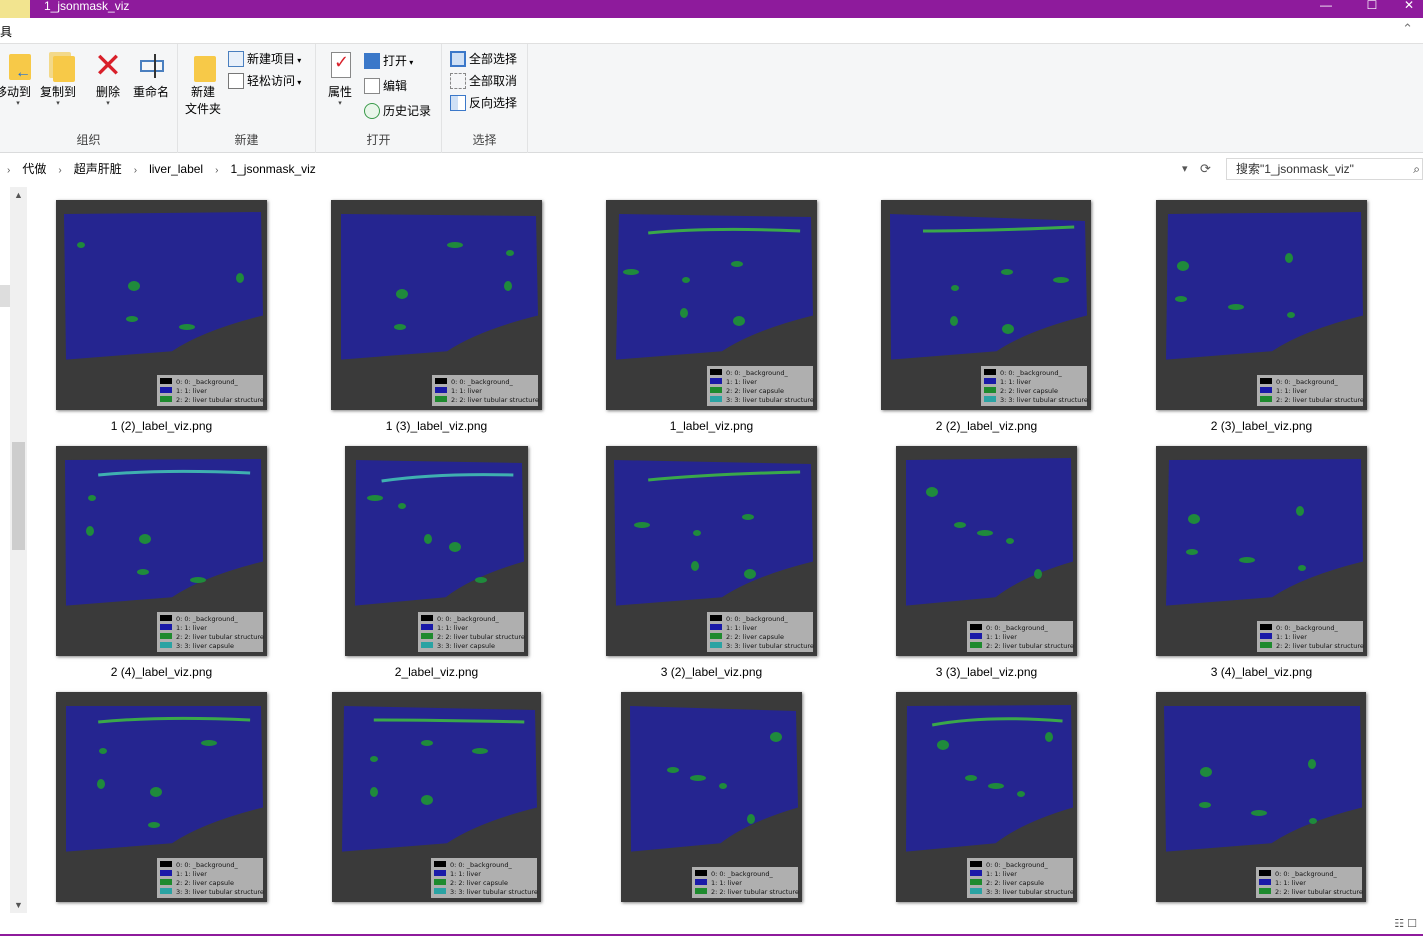 The height and width of the screenshot is (936, 1423). Describe the element at coordinates (272, 169) in the screenshot. I see `breadcrumb-item: 1_jsonmask_viz` at that location.